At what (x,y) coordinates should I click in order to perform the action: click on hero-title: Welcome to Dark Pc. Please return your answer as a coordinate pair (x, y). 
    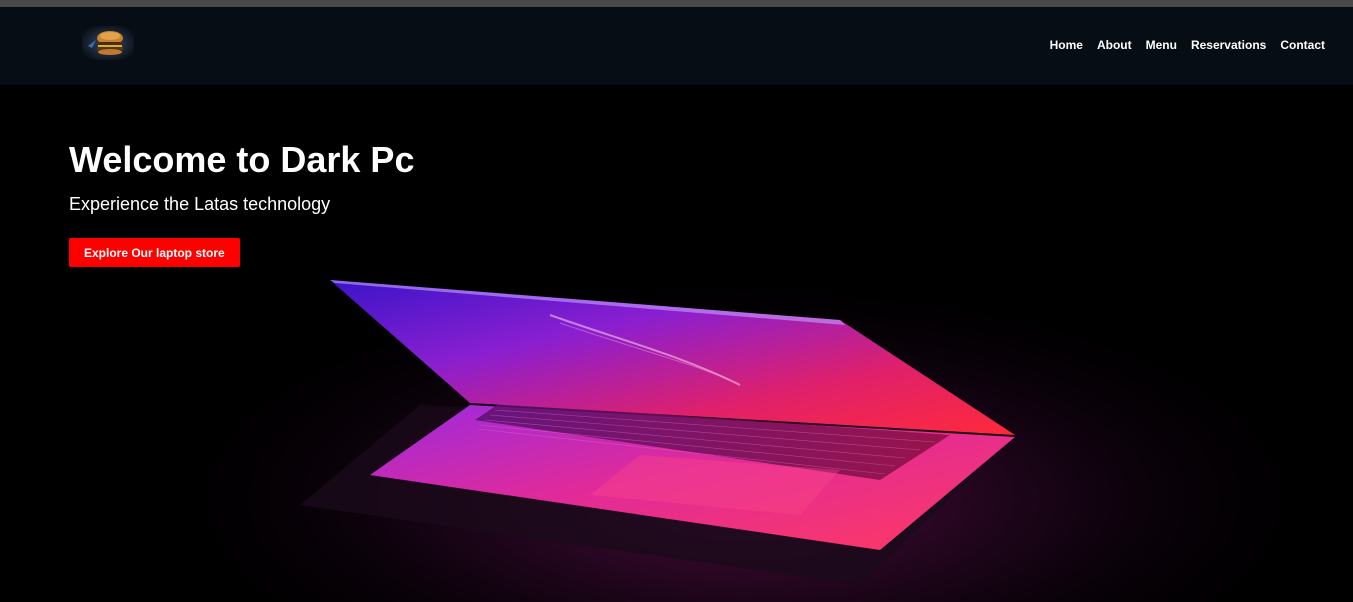
    Looking at the image, I should click on (242, 159).